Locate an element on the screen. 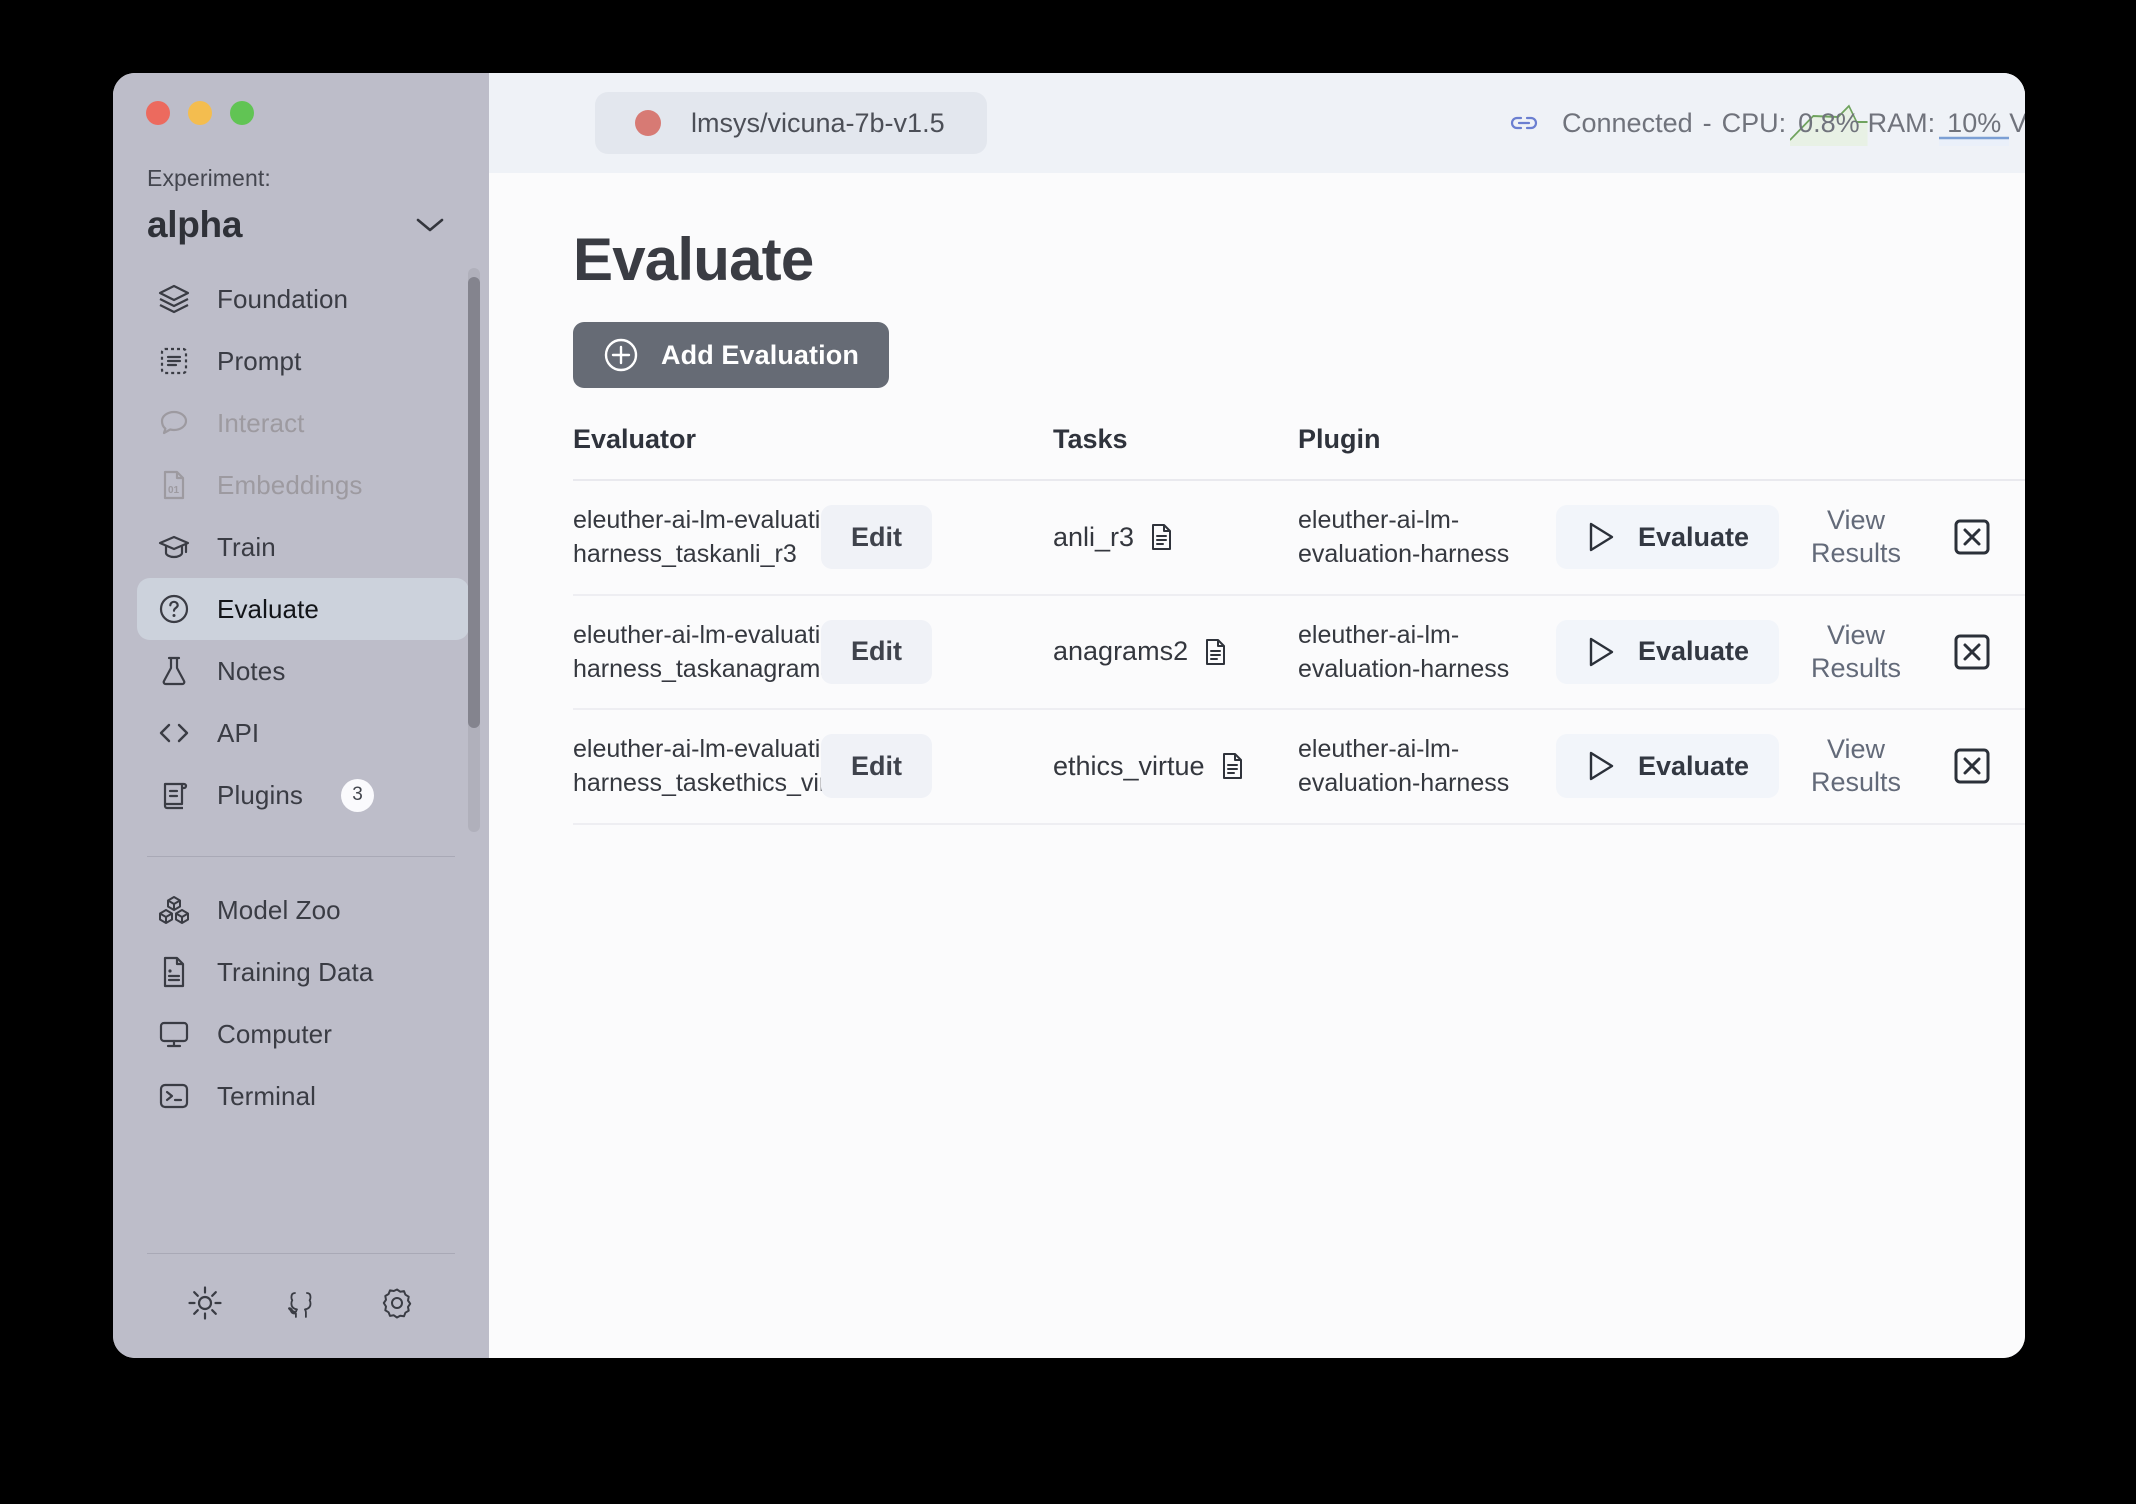  sidebar-item-model-zoo: Model Zoo is located at coordinates (303, 910).